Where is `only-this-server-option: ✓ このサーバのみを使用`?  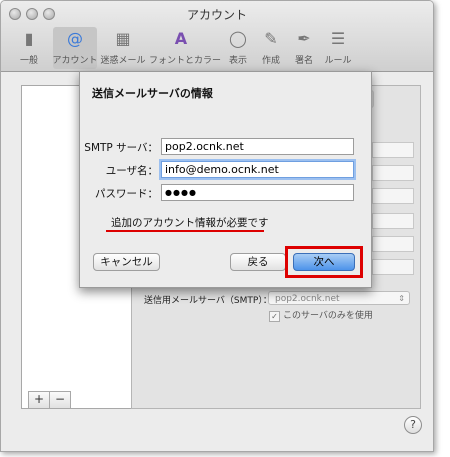
only-this-server-option: ✓ このサーバのみを使用 is located at coordinates (321, 315).